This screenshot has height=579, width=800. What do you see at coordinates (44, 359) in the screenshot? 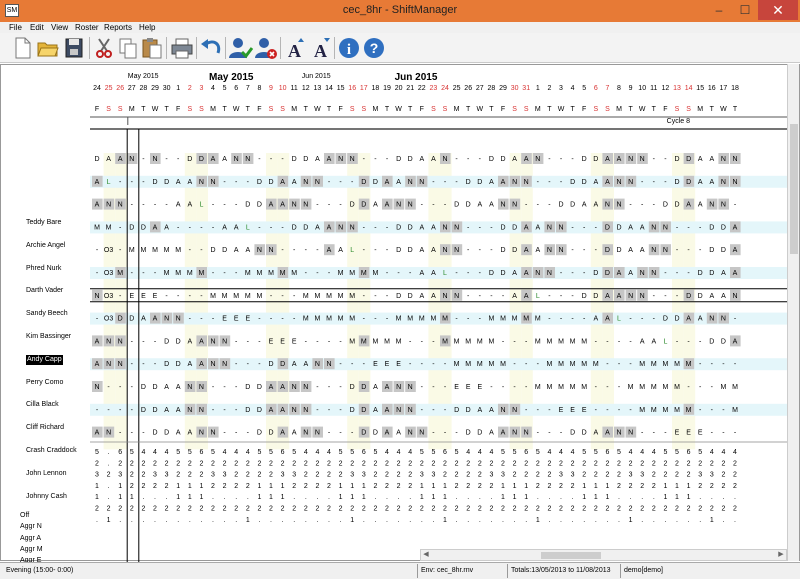
I see `staff-name: Andy Capp` at bounding box center [44, 359].